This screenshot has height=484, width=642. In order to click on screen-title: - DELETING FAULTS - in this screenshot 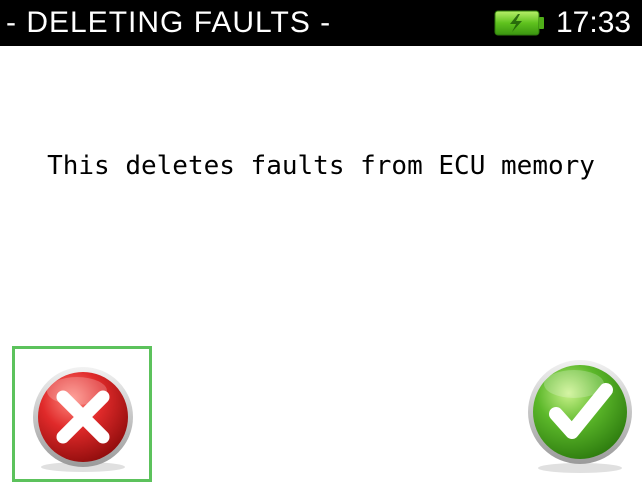, I will do `click(169, 22)`.